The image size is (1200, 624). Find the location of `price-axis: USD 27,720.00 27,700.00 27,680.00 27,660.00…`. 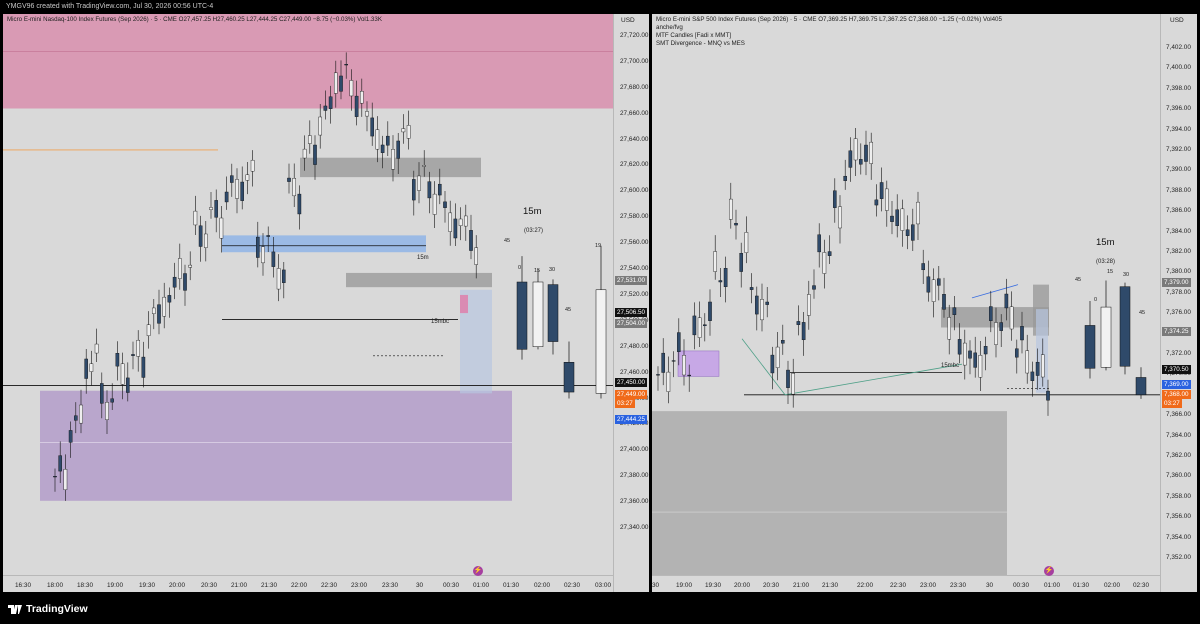

price-axis: USD 27,720.00 27,700.00 27,680.00 27,660.00… is located at coordinates (631, 303).